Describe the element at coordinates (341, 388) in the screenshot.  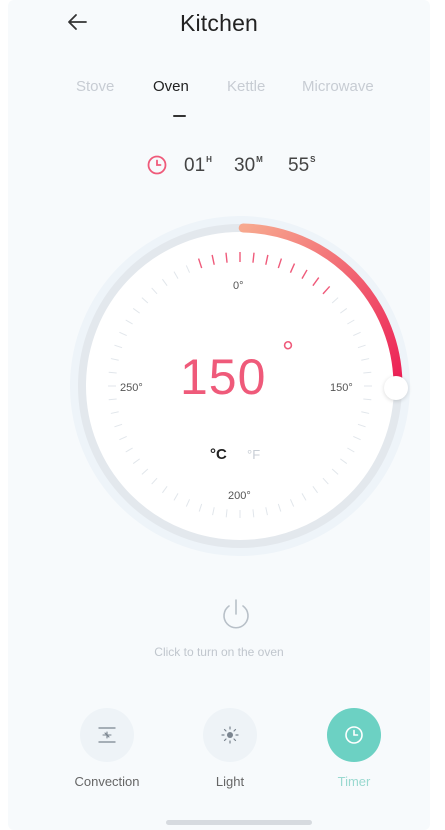
I see `dial-label-right: 150°` at that location.